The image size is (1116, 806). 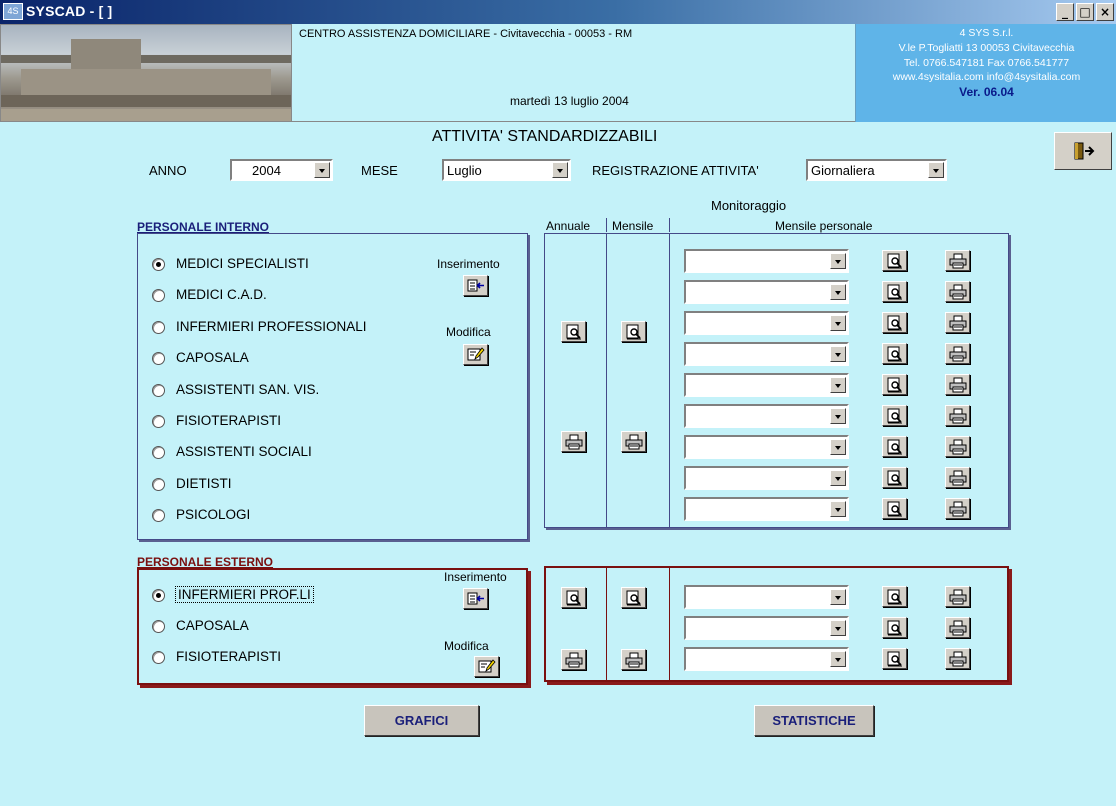 I want to click on print-preview-icon, so click(x=633, y=598).